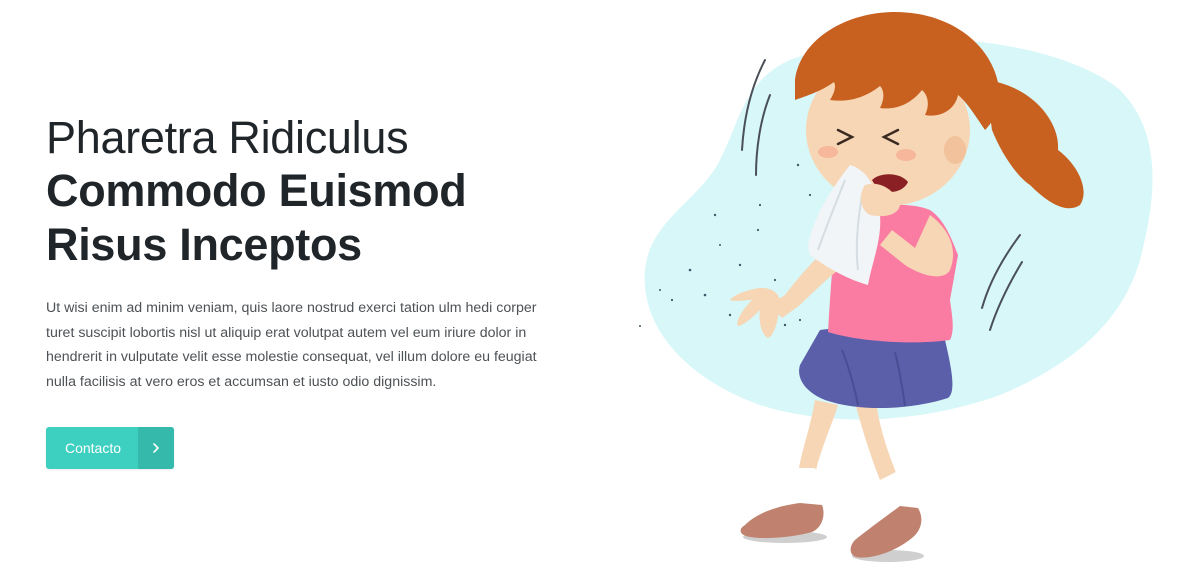 The width and height of the screenshot is (1200, 581). What do you see at coordinates (93, 448) in the screenshot?
I see `contact-button-label: Contacto` at bounding box center [93, 448].